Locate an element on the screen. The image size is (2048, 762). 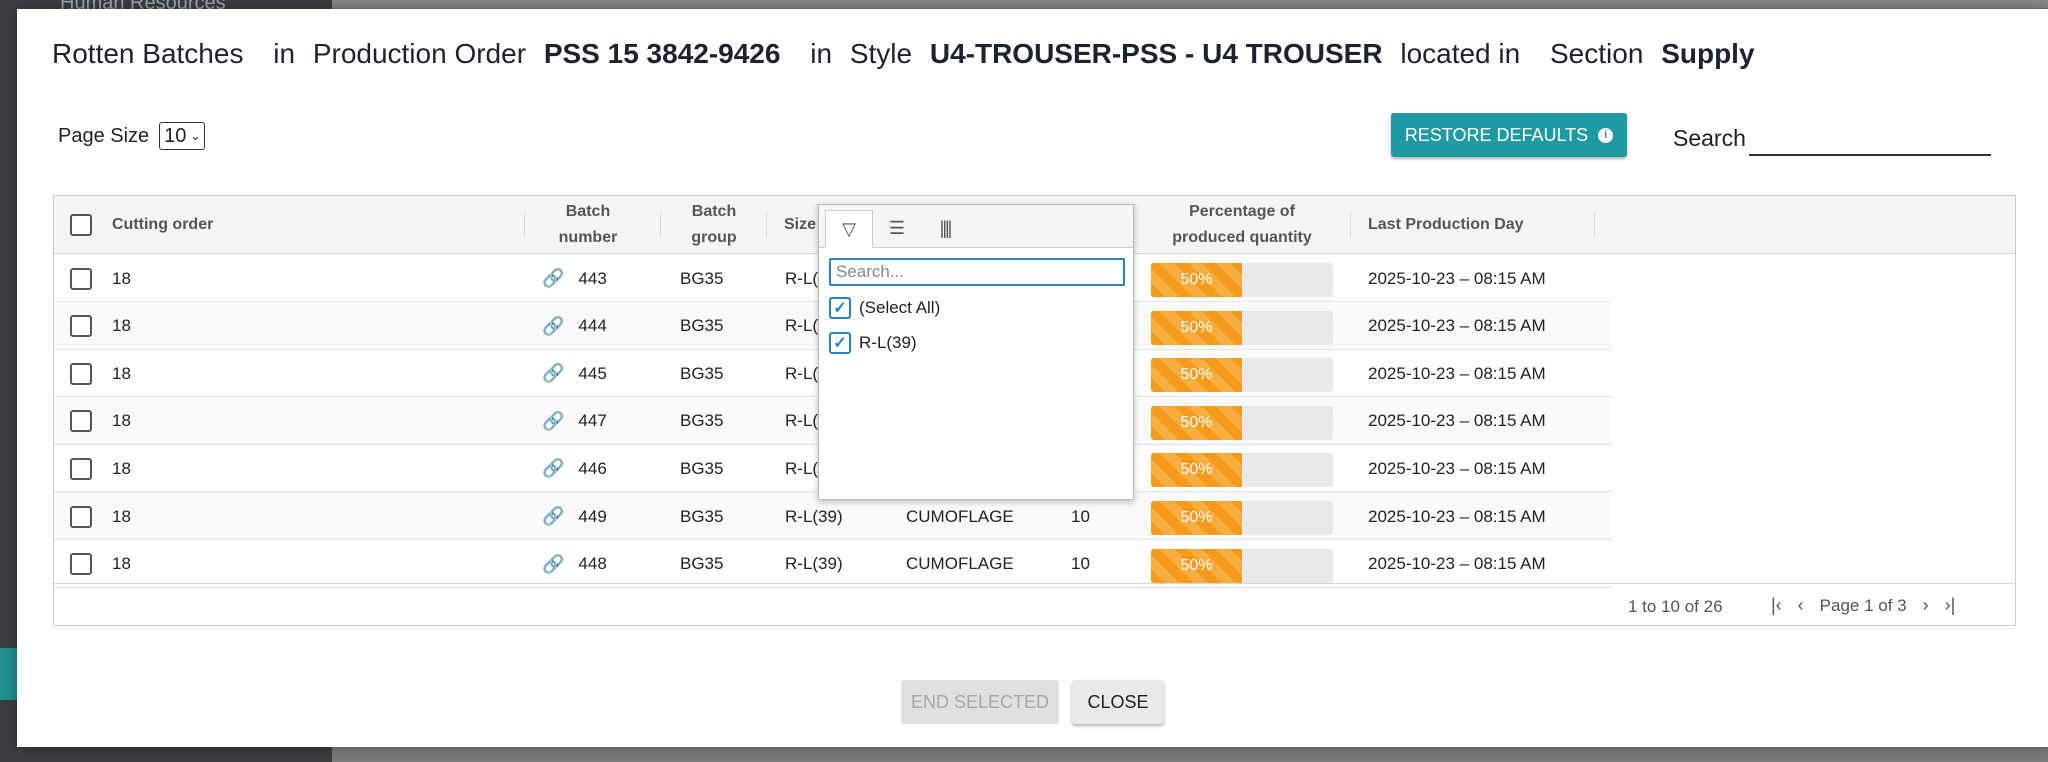
filter-option-size: ✓ R-L(39) is located at coordinates (873, 343).